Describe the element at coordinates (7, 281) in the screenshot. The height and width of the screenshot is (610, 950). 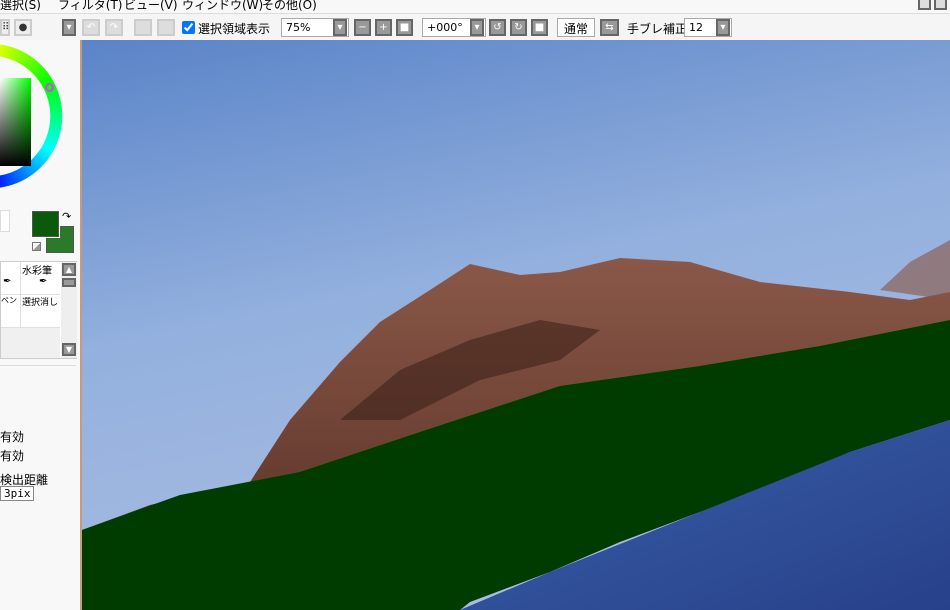
I see `pen-tool-icon: ✒` at that location.